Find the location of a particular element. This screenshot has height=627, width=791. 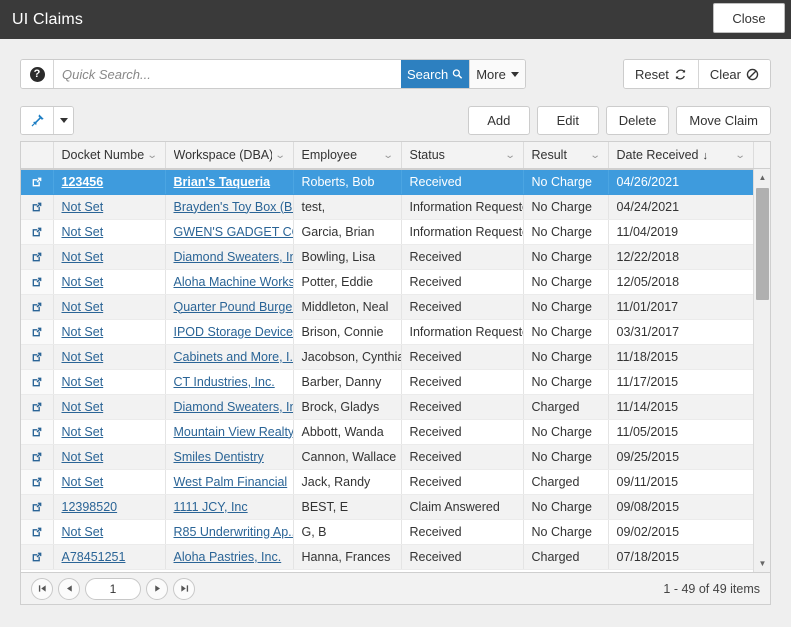

workspace-link: Aloha Pastries, Inc. is located at coordinates (228, 557).